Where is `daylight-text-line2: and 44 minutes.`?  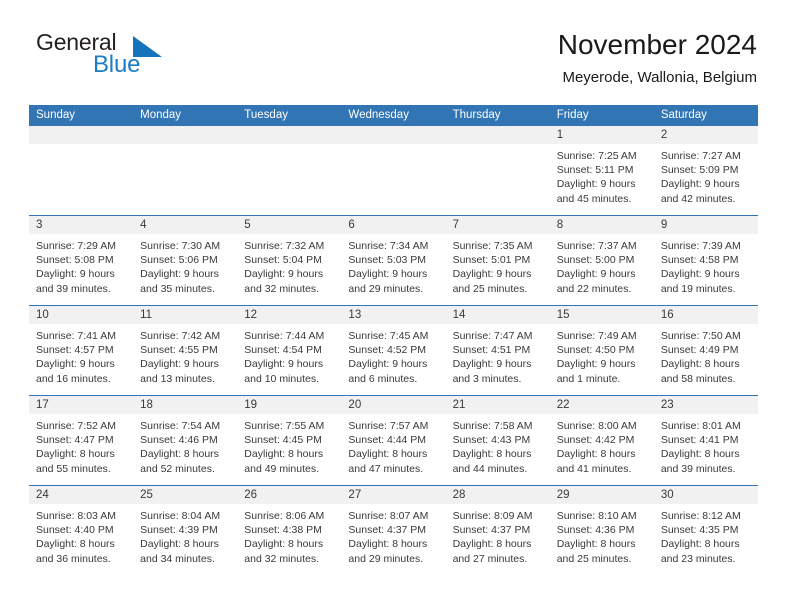 daylight-text-line2: and 44 minutes. is located at coordinates (490, 468).